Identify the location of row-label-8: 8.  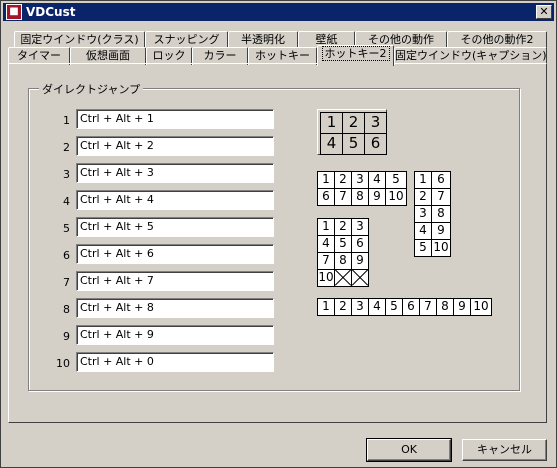
(66, 309).